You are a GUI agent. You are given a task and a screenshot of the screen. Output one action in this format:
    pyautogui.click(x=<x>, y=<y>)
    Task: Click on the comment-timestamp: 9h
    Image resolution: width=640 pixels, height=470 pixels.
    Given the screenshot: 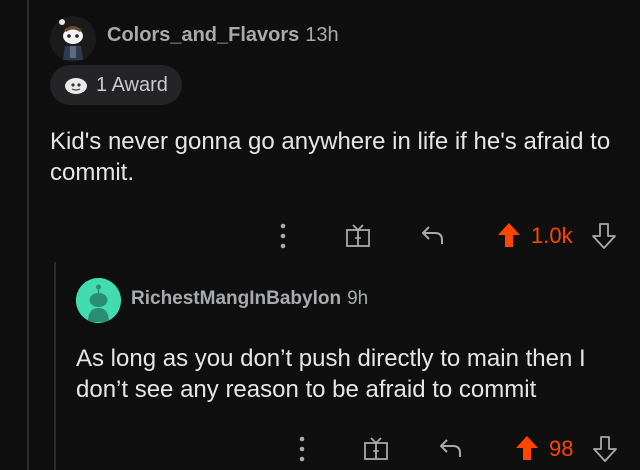 What is the action you would take?
    pyautogui.click(x=358, y=298)
    